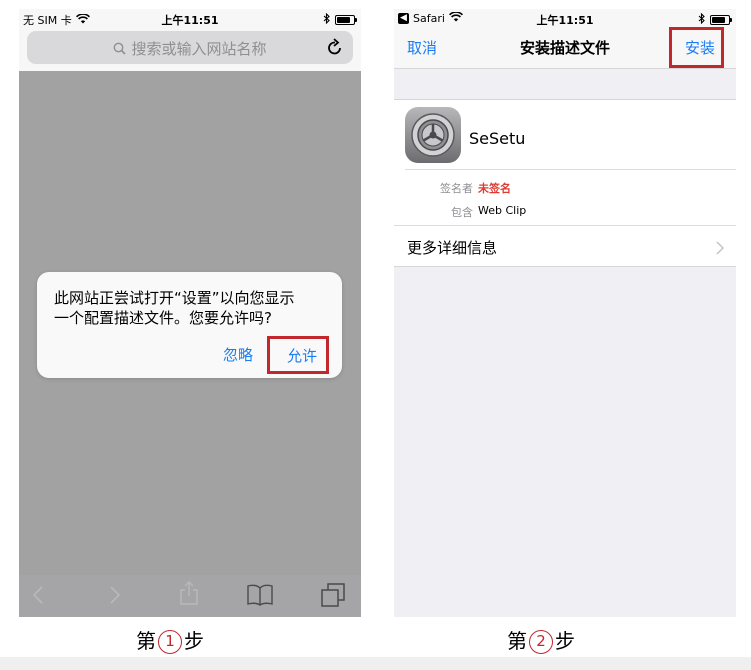 Image resolution: width=751 pixels, height=670 pixels. I want to click on ignore-button: 忽略, so click(238, 354).